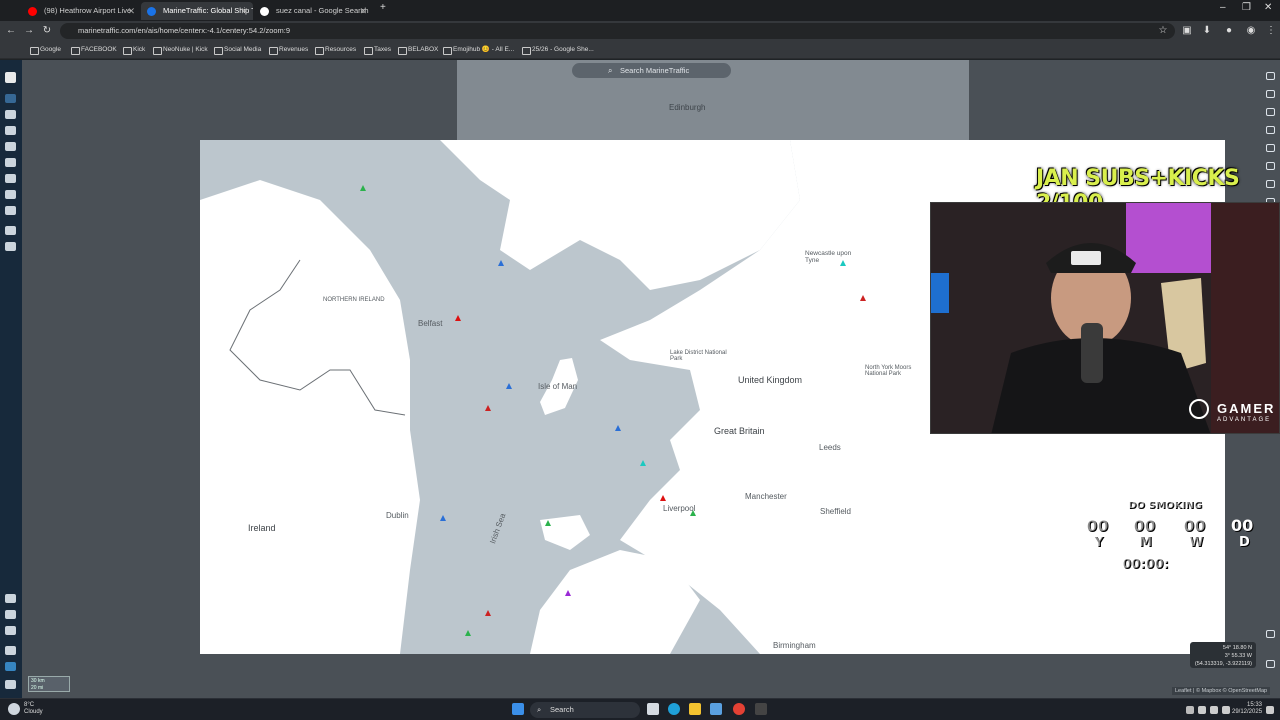 The image size is (1280, 720). What do you see at coordinates (1202, 710) in the screenshot?
I see `network-icon` at bounding box center [1202, 710].